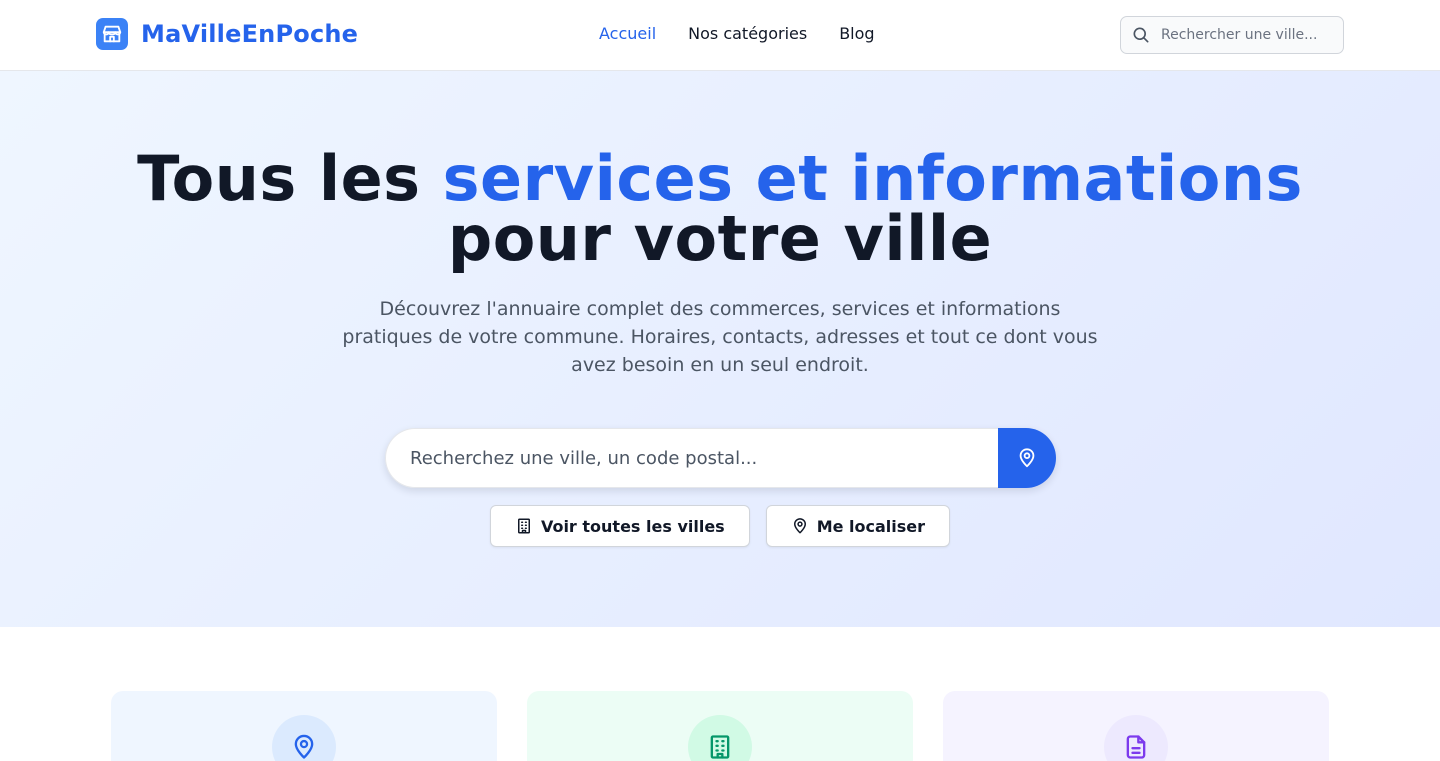 The width and height of the screenshot is (1440, 761). Describe the element at coordinates (112, 34) in the screenshot. I see `storefront-icon` at that location.